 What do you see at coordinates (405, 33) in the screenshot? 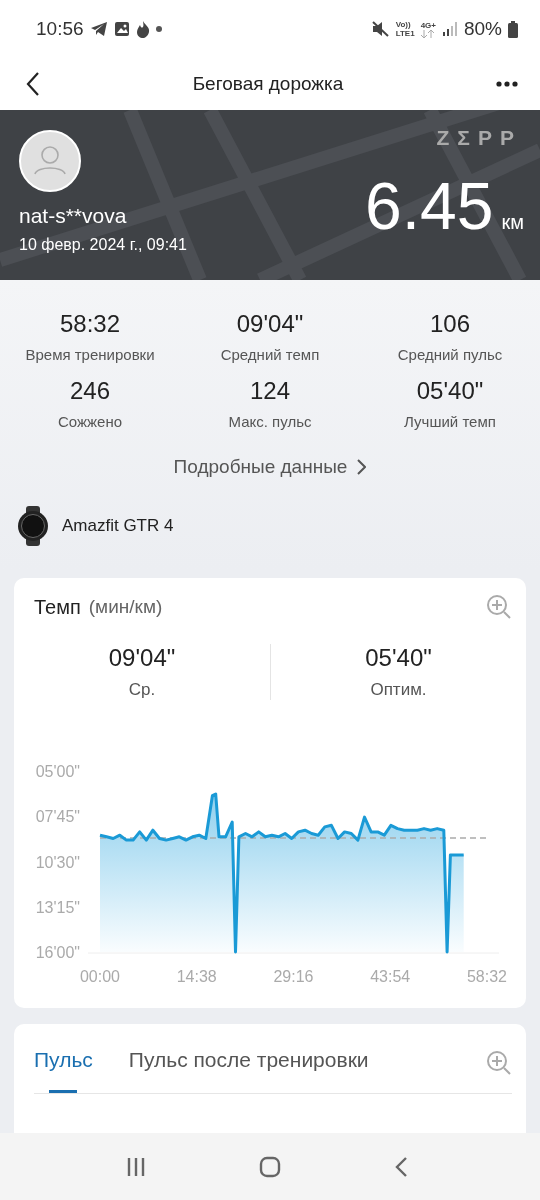
I see `lte-label: LTE1` at bounding box center [405, 33].